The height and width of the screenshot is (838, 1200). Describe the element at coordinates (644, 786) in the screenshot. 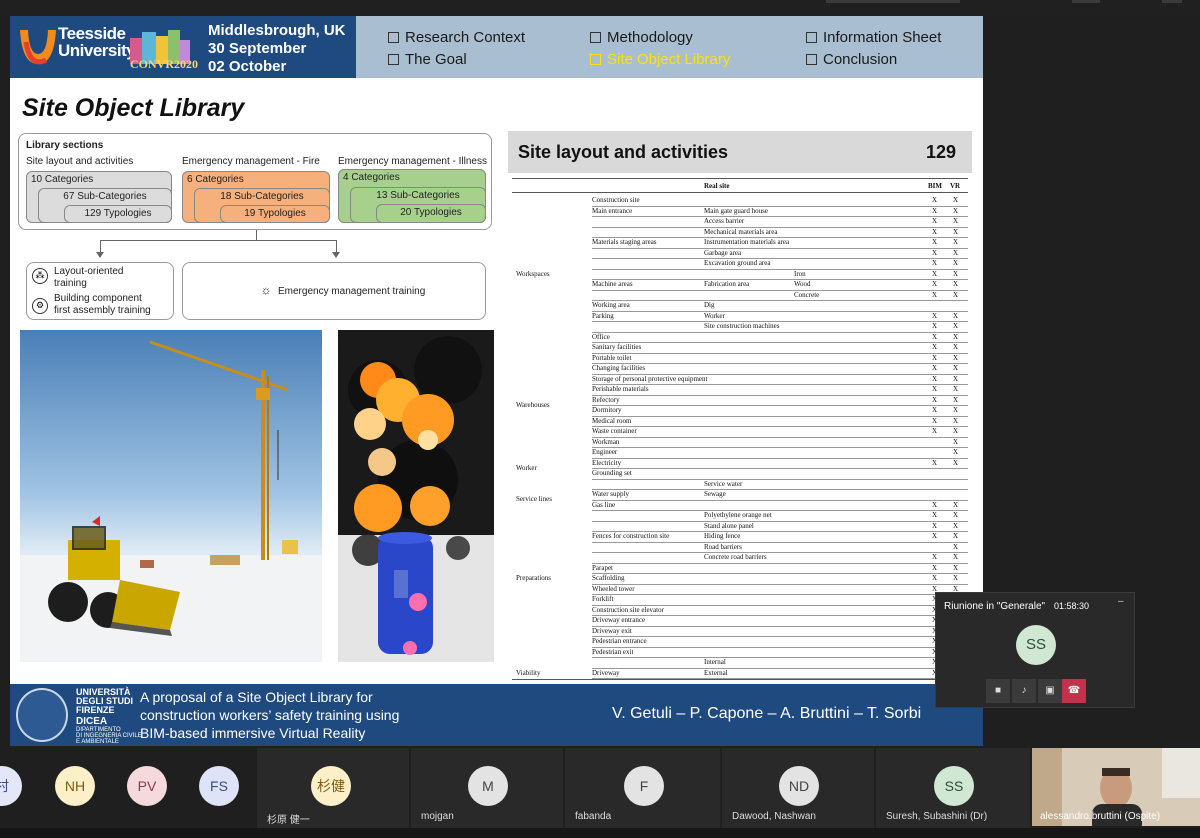

I see `participant-avatar: F` at that location.